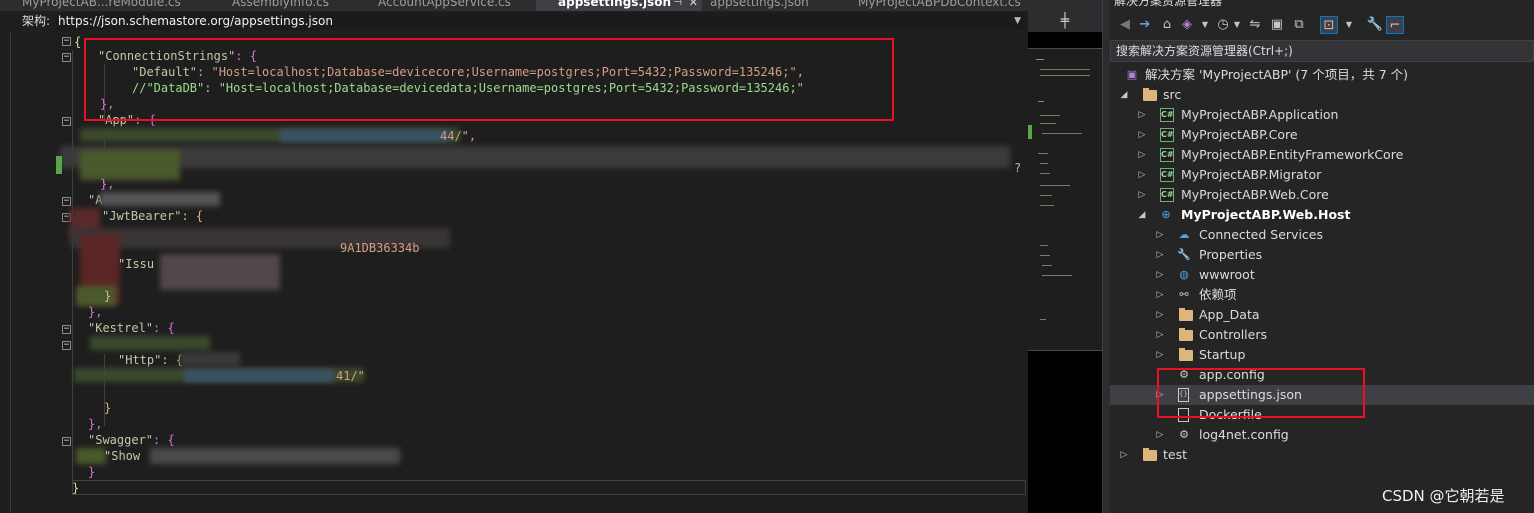 This screenshot has height=513, width=1534. I want to click on tree-item-solution: ▣ 解决方案 'MyProjectABP' (7 个项目，共 7 个), so click(1322, 75).